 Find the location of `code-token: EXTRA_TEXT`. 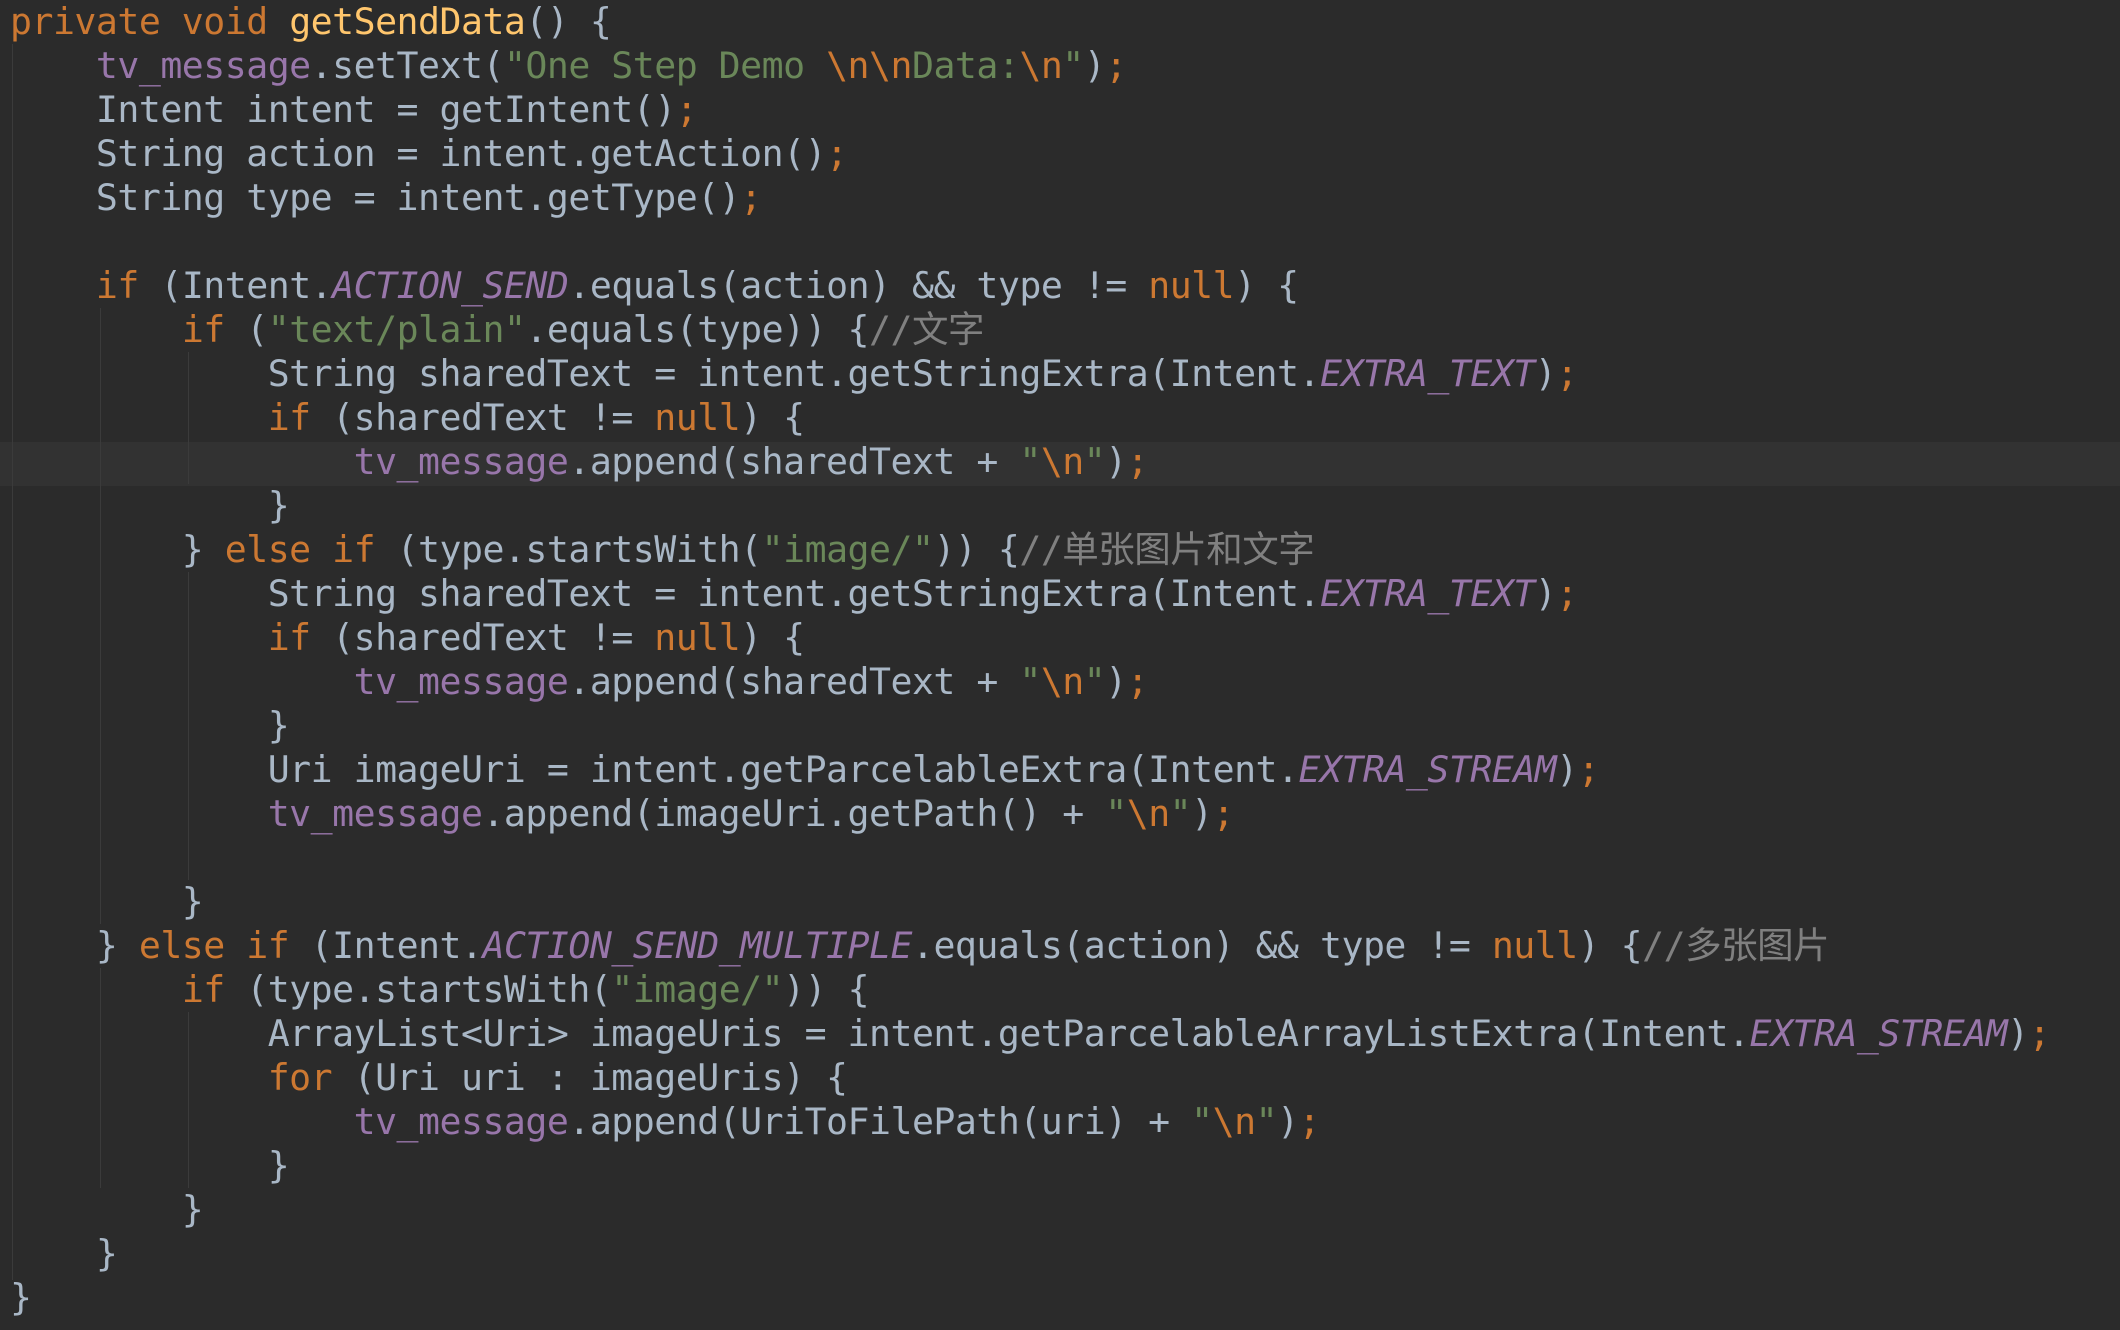

code-token: EXTRA_TEXT is located at coordinates (1427, 373).